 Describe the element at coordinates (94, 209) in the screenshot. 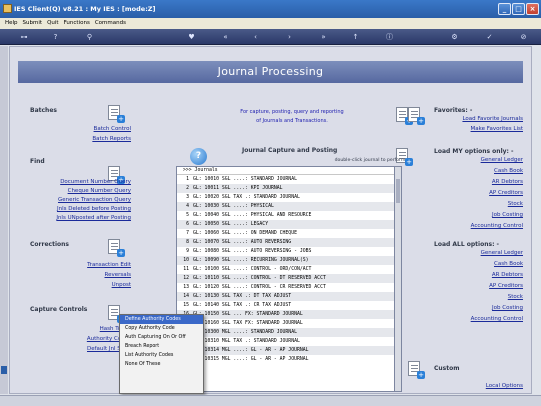

I see `jnls-deleted-link: Jnls Deleted before Posting` at that location.